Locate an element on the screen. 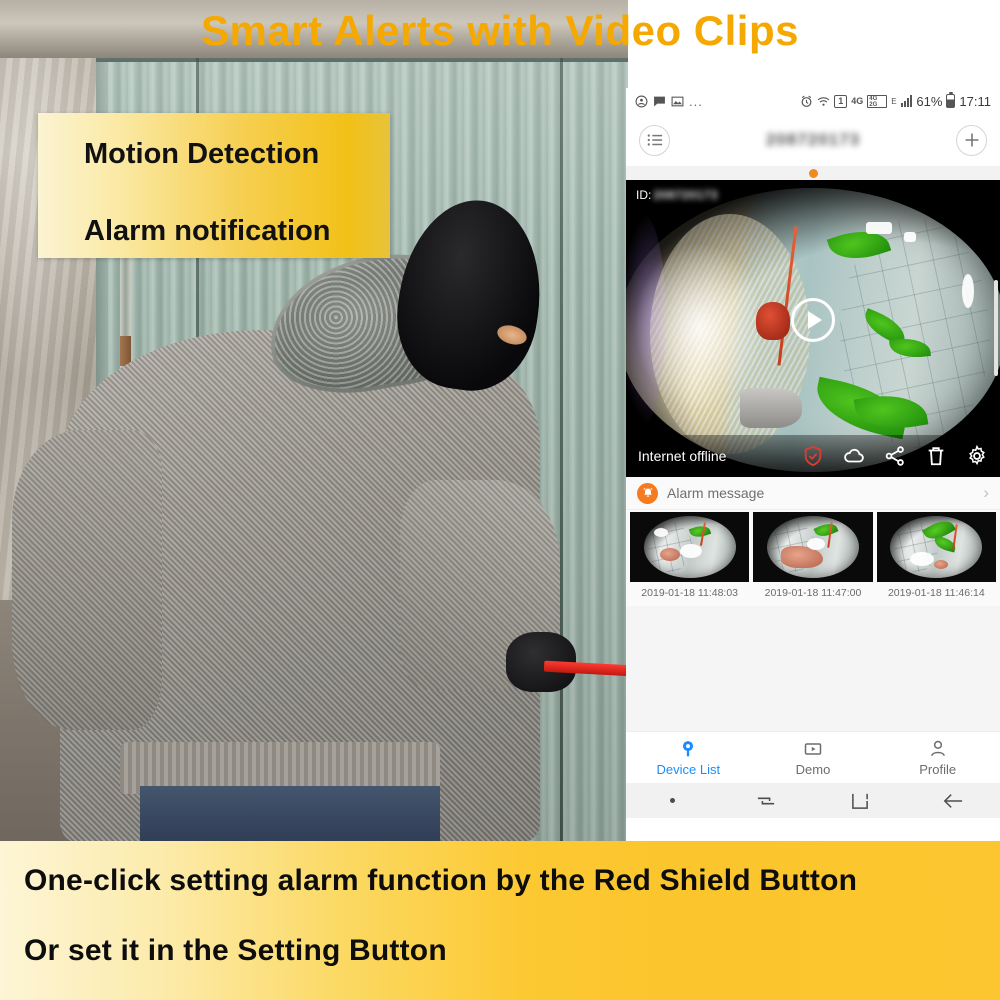  page-indicator is located at coordinates (813, 173).